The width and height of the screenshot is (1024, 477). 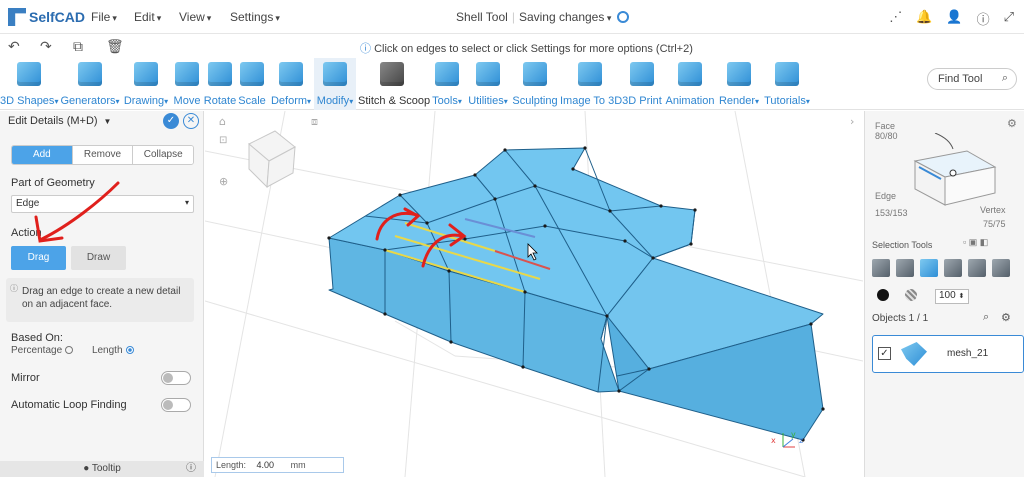 What do you see at coordinates (793, 434) in the screenshot?
I see `svg-text: y` at bounding box center [793, 434].